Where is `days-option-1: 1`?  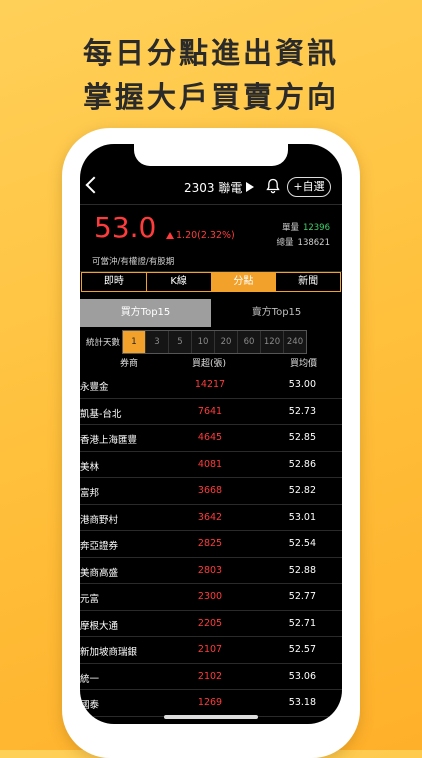 days-option-1: 1 is located at coordinates (134, 342).